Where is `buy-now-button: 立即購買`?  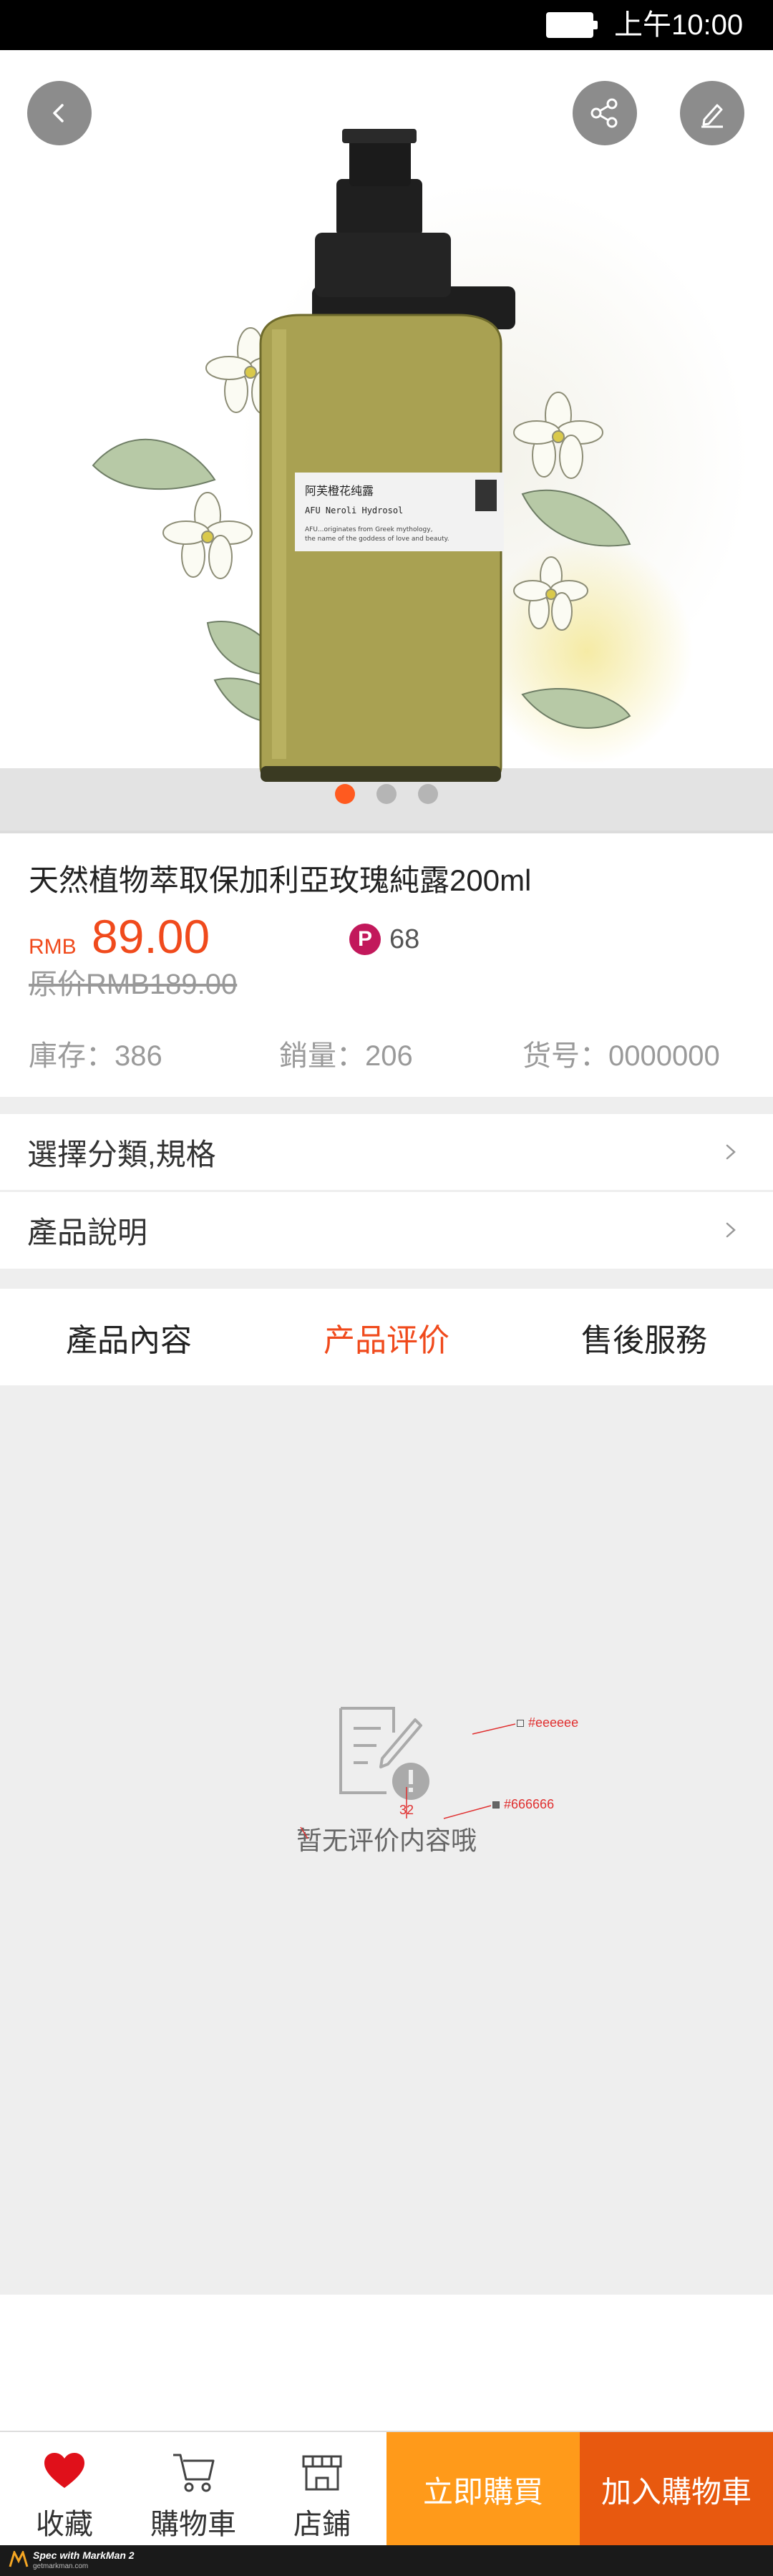 buy-now-button: 立即購買 is located at coordinates (483, 2489).